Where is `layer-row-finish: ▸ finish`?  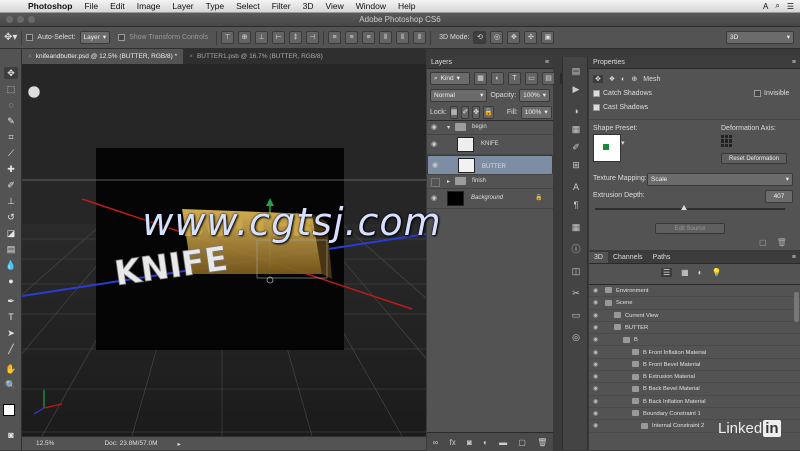
layer-row-finish: ▸ finish is located at coordinates (490, 182).